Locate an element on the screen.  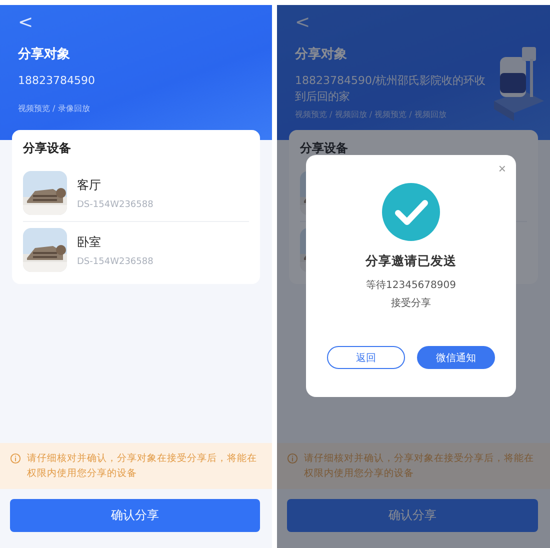
share-target: 18823784590/杭州邵氏影院收的环收到后回的家 is located at coordinates (391, 89).